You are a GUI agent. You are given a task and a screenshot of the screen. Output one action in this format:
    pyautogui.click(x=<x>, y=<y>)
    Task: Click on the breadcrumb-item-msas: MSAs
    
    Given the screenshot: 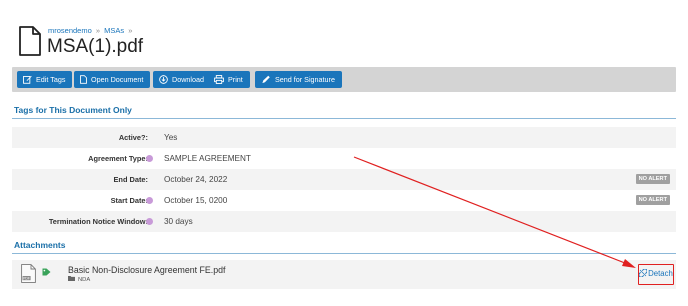 What is the action you would take?
    pyautogui.click(x=114, y=30)
    